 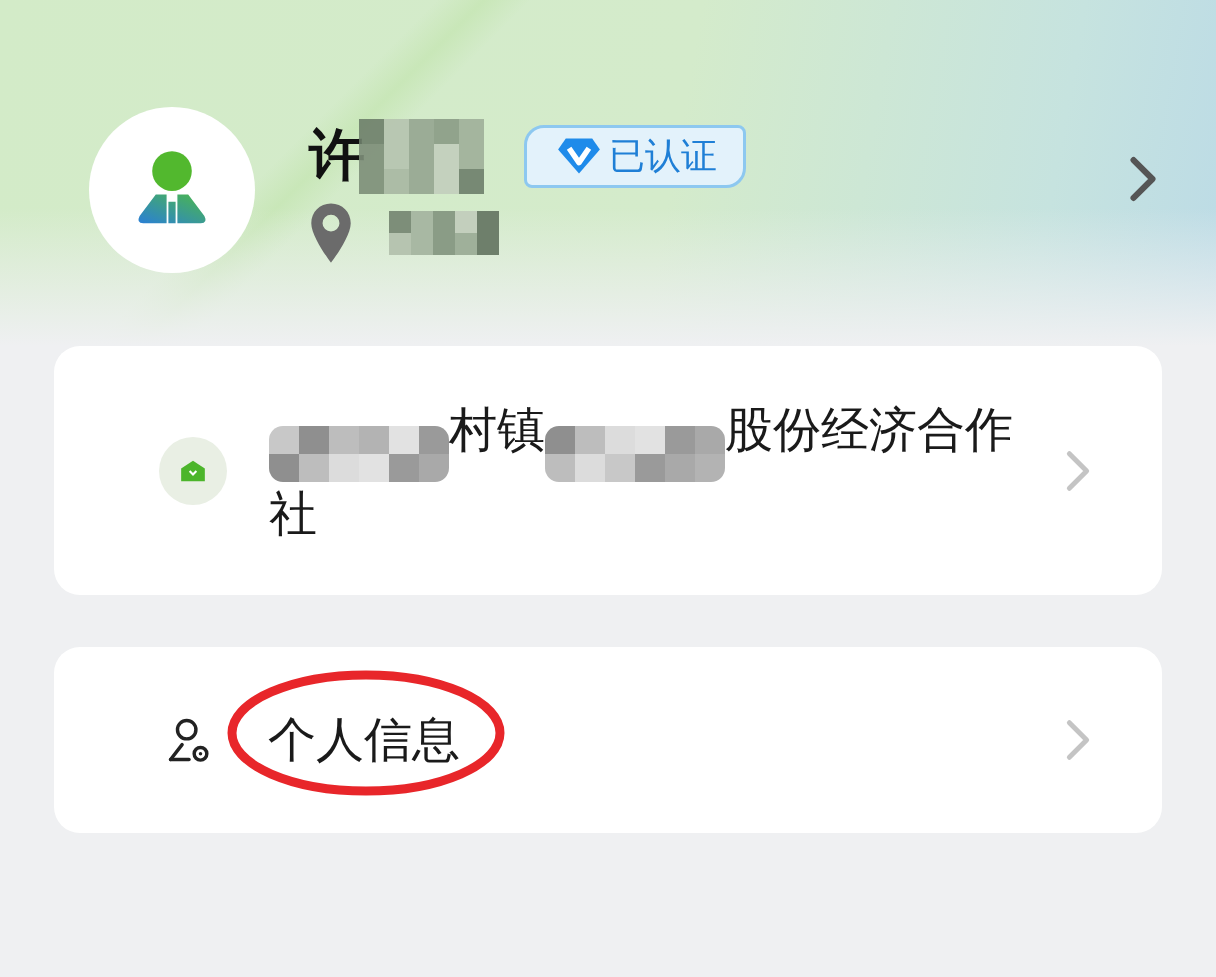 I want to click on v-diamond-icon, so click(x=579, y=156).